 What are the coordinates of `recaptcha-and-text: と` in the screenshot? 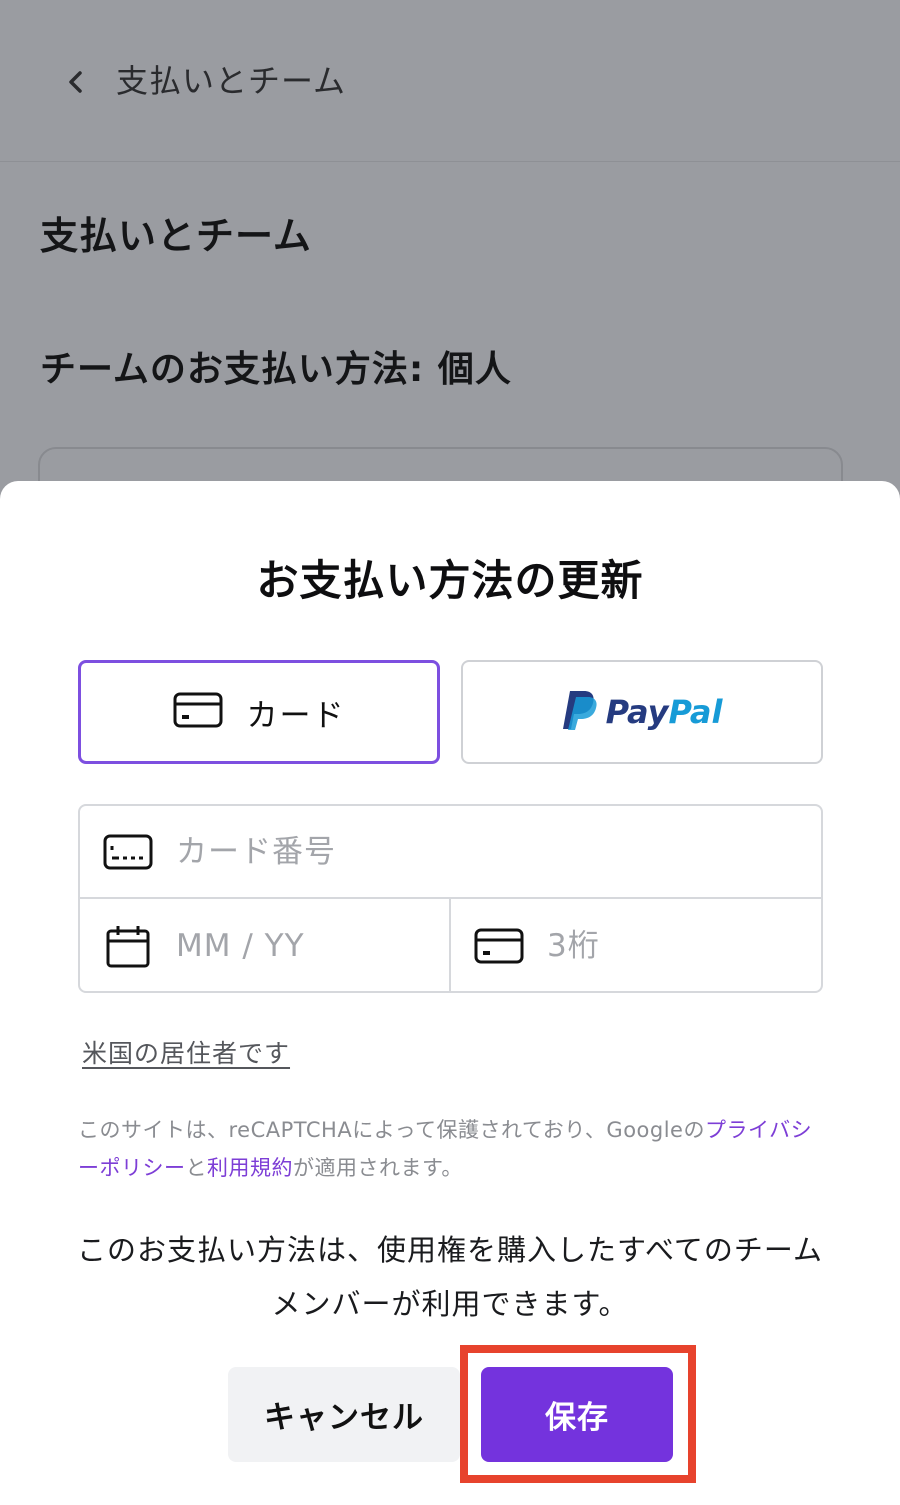 It's located at (196, 1168).